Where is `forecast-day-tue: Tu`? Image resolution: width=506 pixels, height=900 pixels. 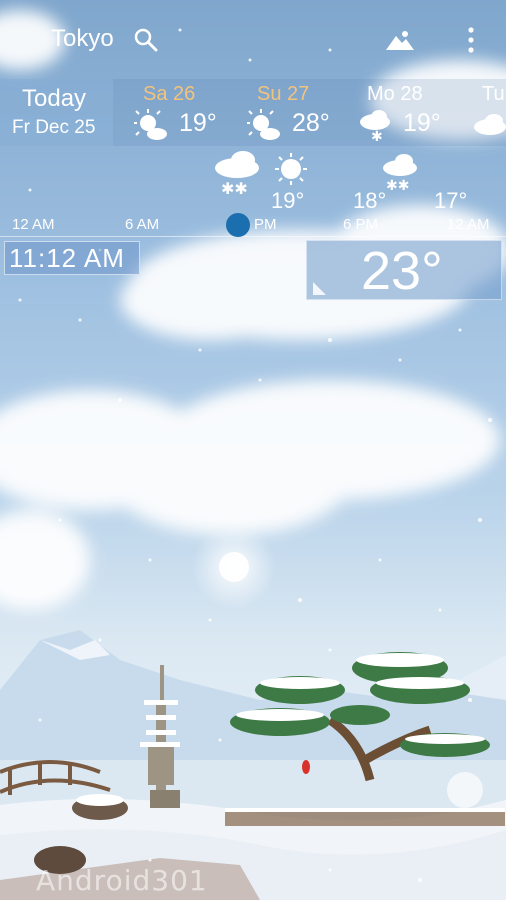 forecast-day-tue: Tu is located at coordinates (488, 112).